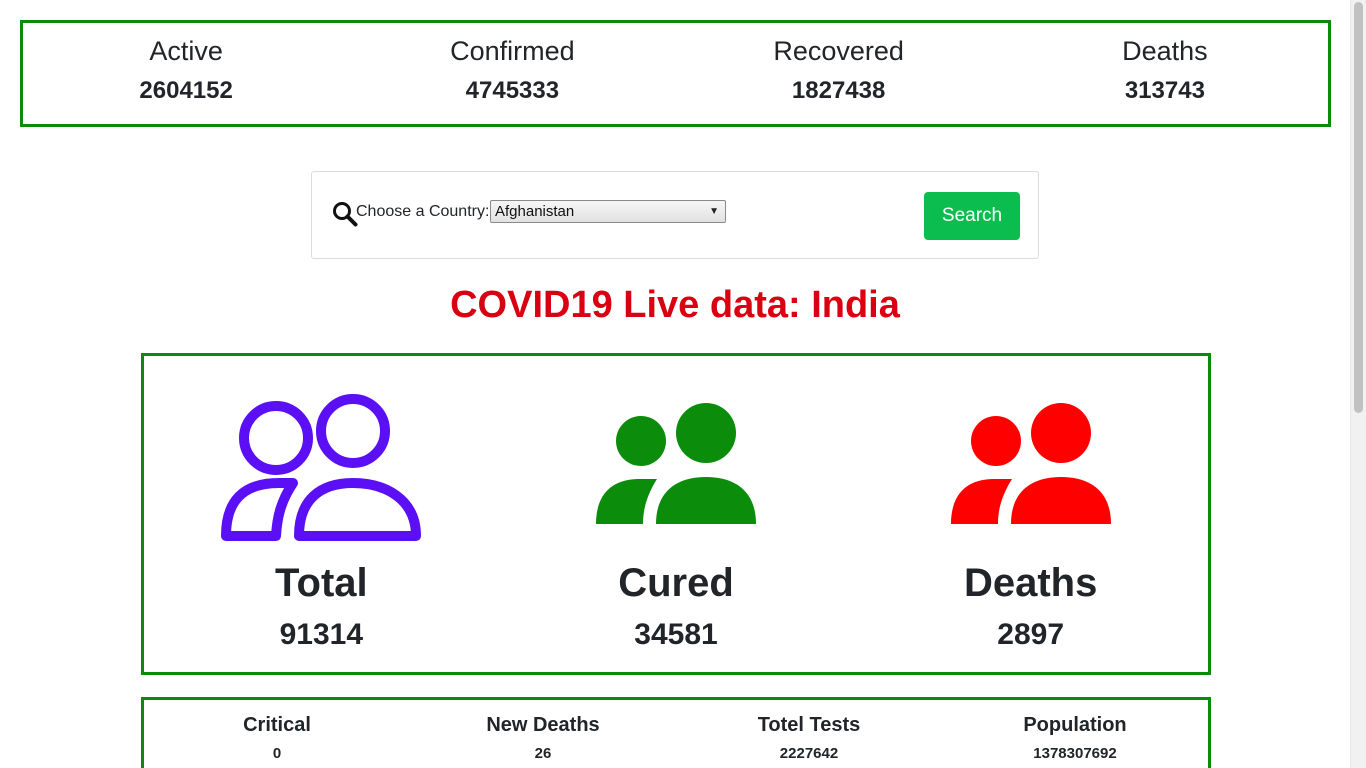  Describe the element at coordinates (277, 725) in the screenshot. I see `detail-label: Critical` at that location.